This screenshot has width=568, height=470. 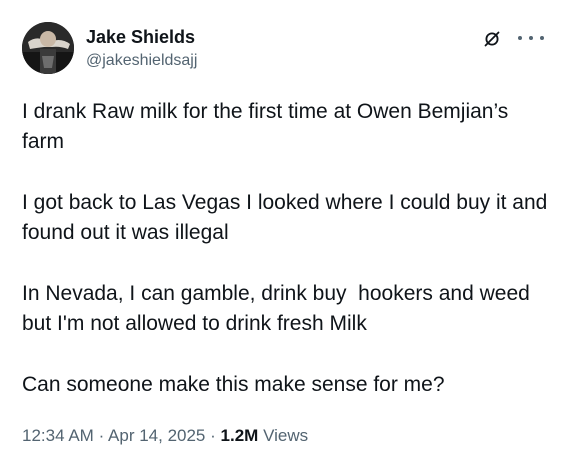 I want to click on avatar-photo, so click(x=48, y=48).